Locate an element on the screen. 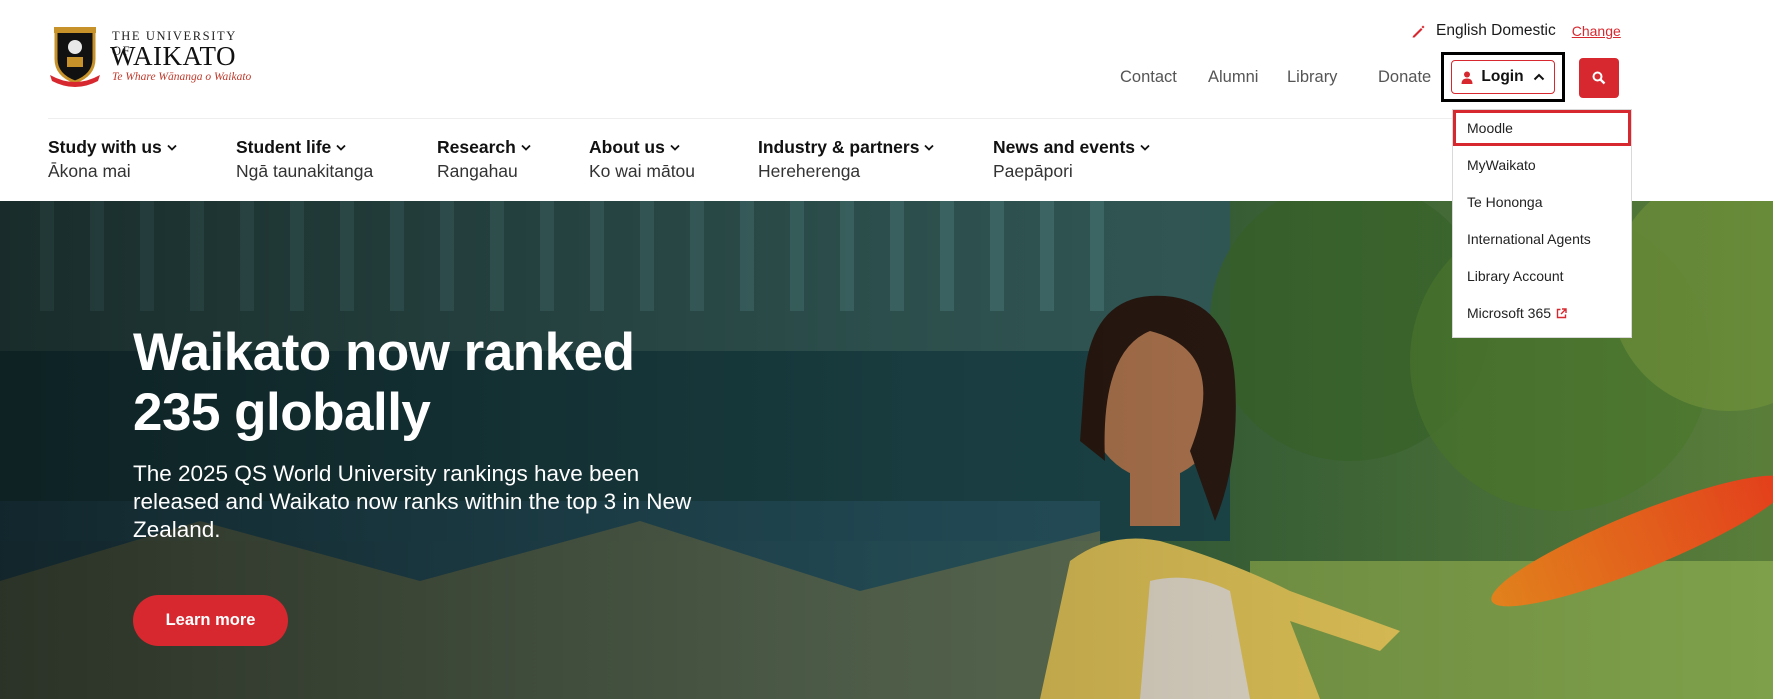 This screenshot has height=699, width=1773. nav-label: News and events is located at coordinates (1064, 147).